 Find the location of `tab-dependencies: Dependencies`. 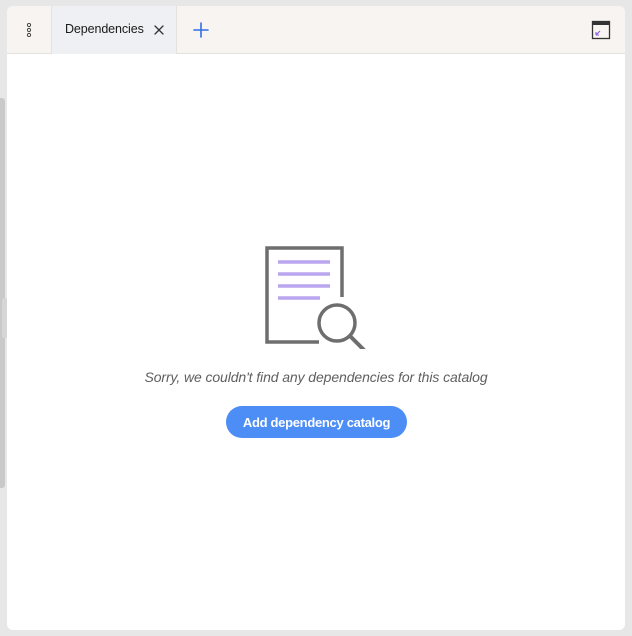

tab-dependencies: Dependencies is located at coordinates (114, 30).